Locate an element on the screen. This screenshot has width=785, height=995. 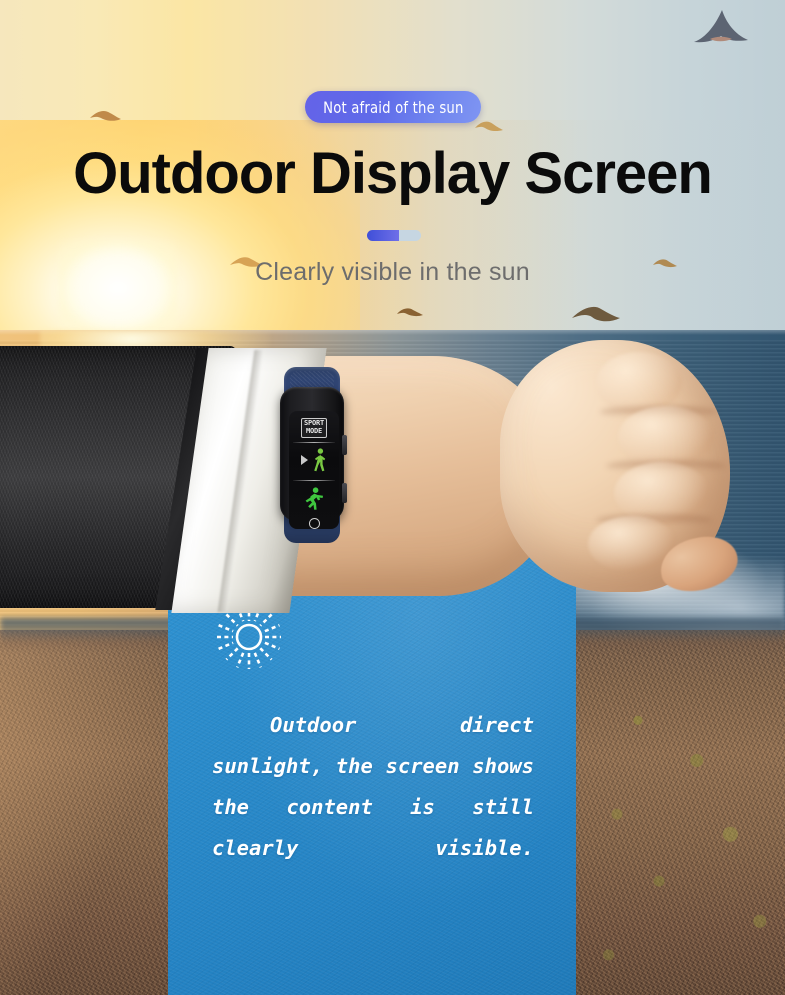
tagline-badge: Not afraid of the sun is located at coordinates (393, 107).